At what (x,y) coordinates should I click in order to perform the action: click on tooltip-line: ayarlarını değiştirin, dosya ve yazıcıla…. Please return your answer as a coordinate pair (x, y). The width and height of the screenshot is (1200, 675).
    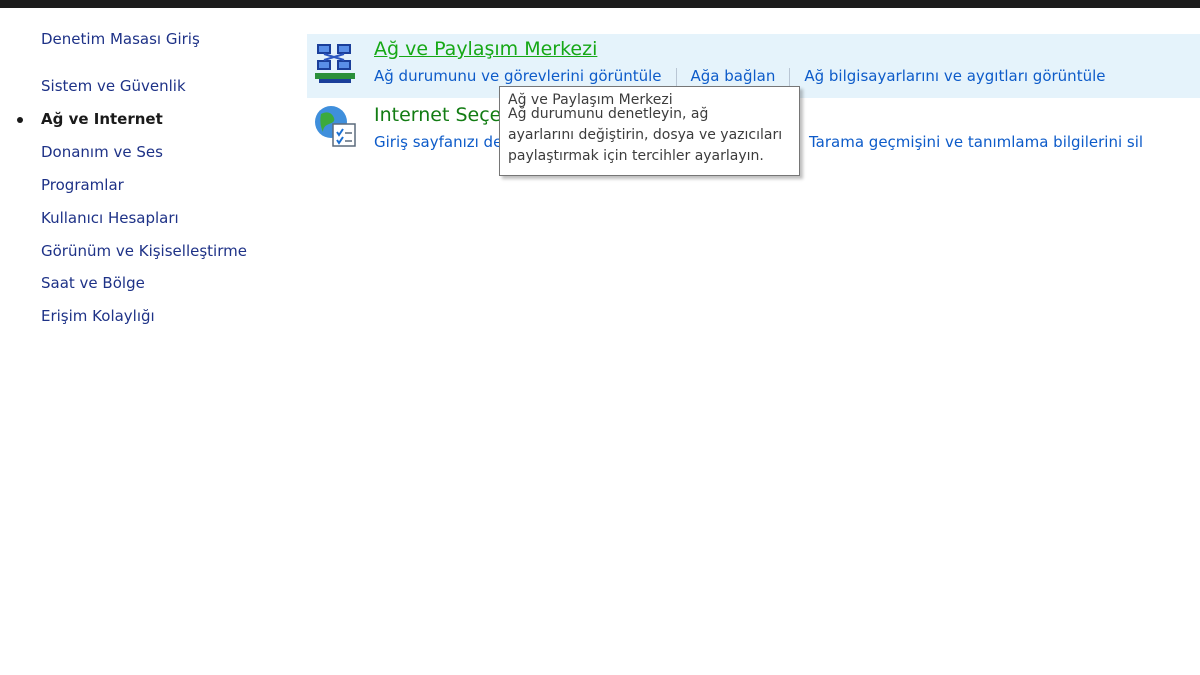
    Looking at the image, I should click on (645, 135).